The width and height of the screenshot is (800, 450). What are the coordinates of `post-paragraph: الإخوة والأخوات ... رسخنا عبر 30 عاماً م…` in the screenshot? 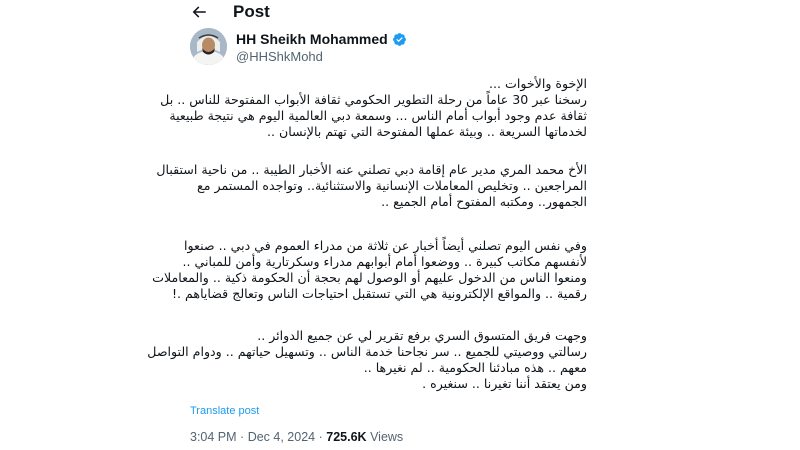 It's located at (373, 108).